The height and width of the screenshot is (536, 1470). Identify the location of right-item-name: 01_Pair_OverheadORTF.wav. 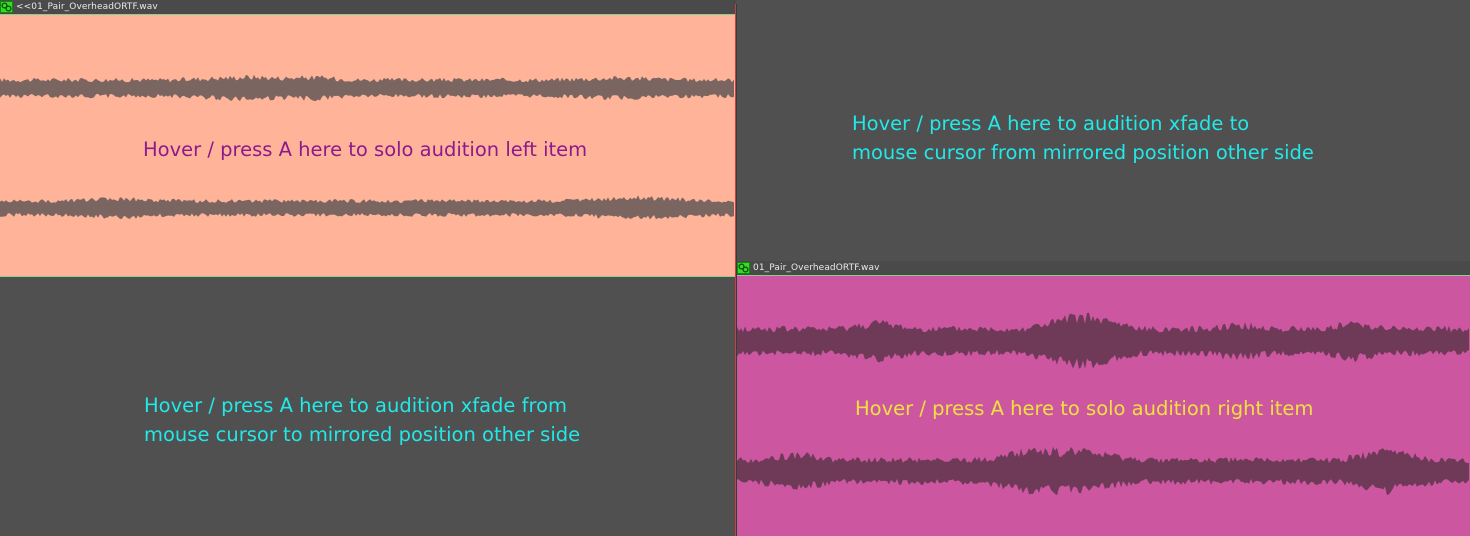
(816, 268).